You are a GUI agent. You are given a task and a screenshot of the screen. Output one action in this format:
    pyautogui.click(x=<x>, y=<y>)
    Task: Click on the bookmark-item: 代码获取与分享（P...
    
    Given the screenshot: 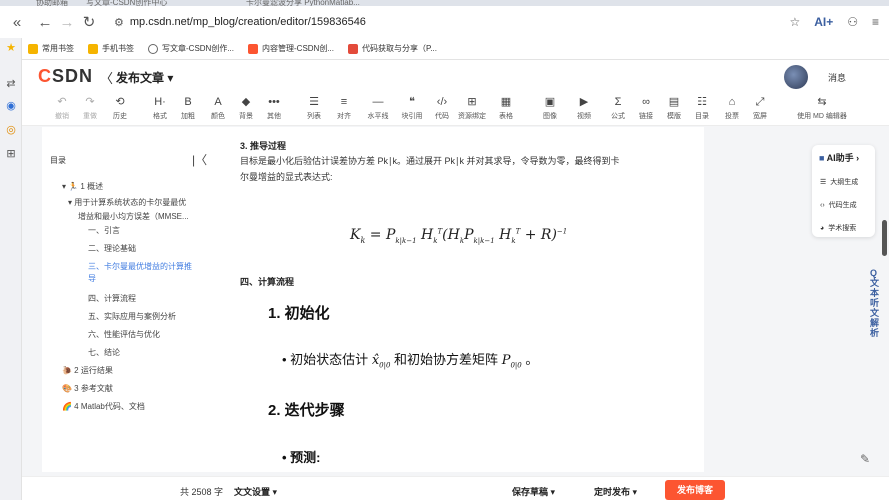 What is the action you would take?
    pyautogui.click(x=392, y=48)
    